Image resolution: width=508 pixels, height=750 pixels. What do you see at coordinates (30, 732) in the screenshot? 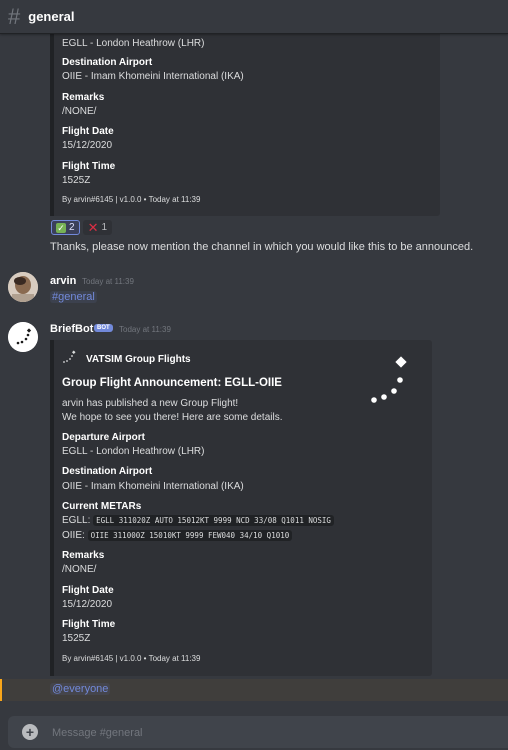
I see `upload-plus-icon: +` at bounding box center [30, 732].